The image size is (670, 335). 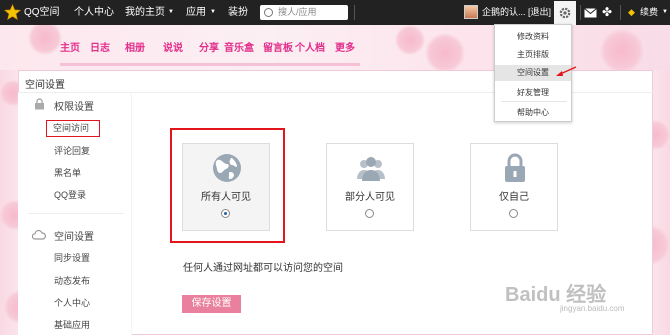 What do you see at coordinates (74, 235) in the screenshot?
I see `section-space-settings: 空间设置` at bounding box center [74, 235].